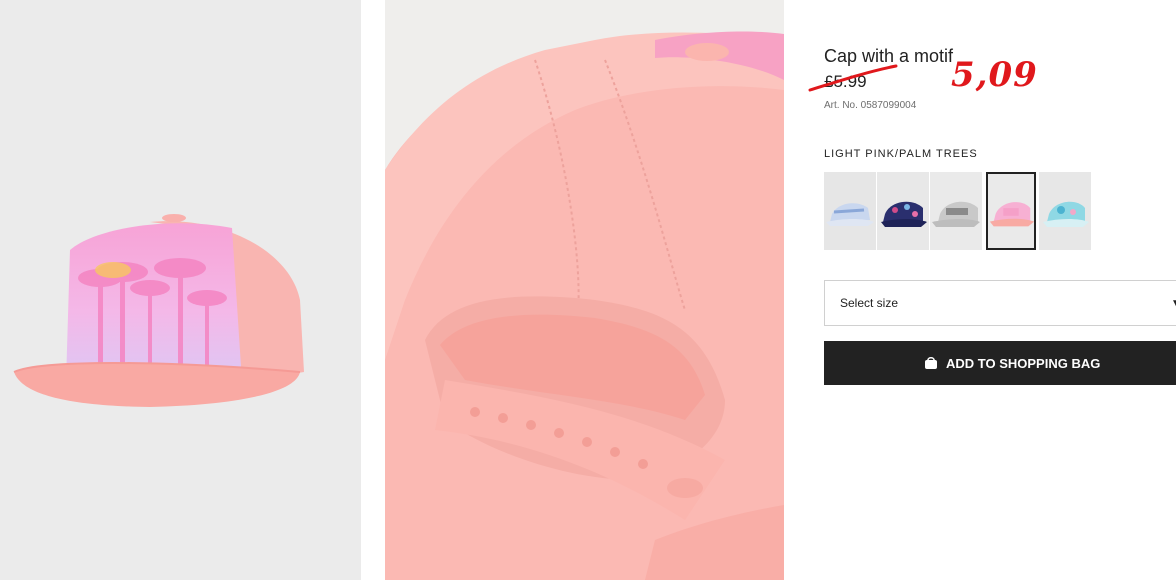 The image size is (1176, 580). What do you see at coordinates (853, 78) in the screenshot?
I see `price-strikethrough-mark` at bounding box center [853, 78].